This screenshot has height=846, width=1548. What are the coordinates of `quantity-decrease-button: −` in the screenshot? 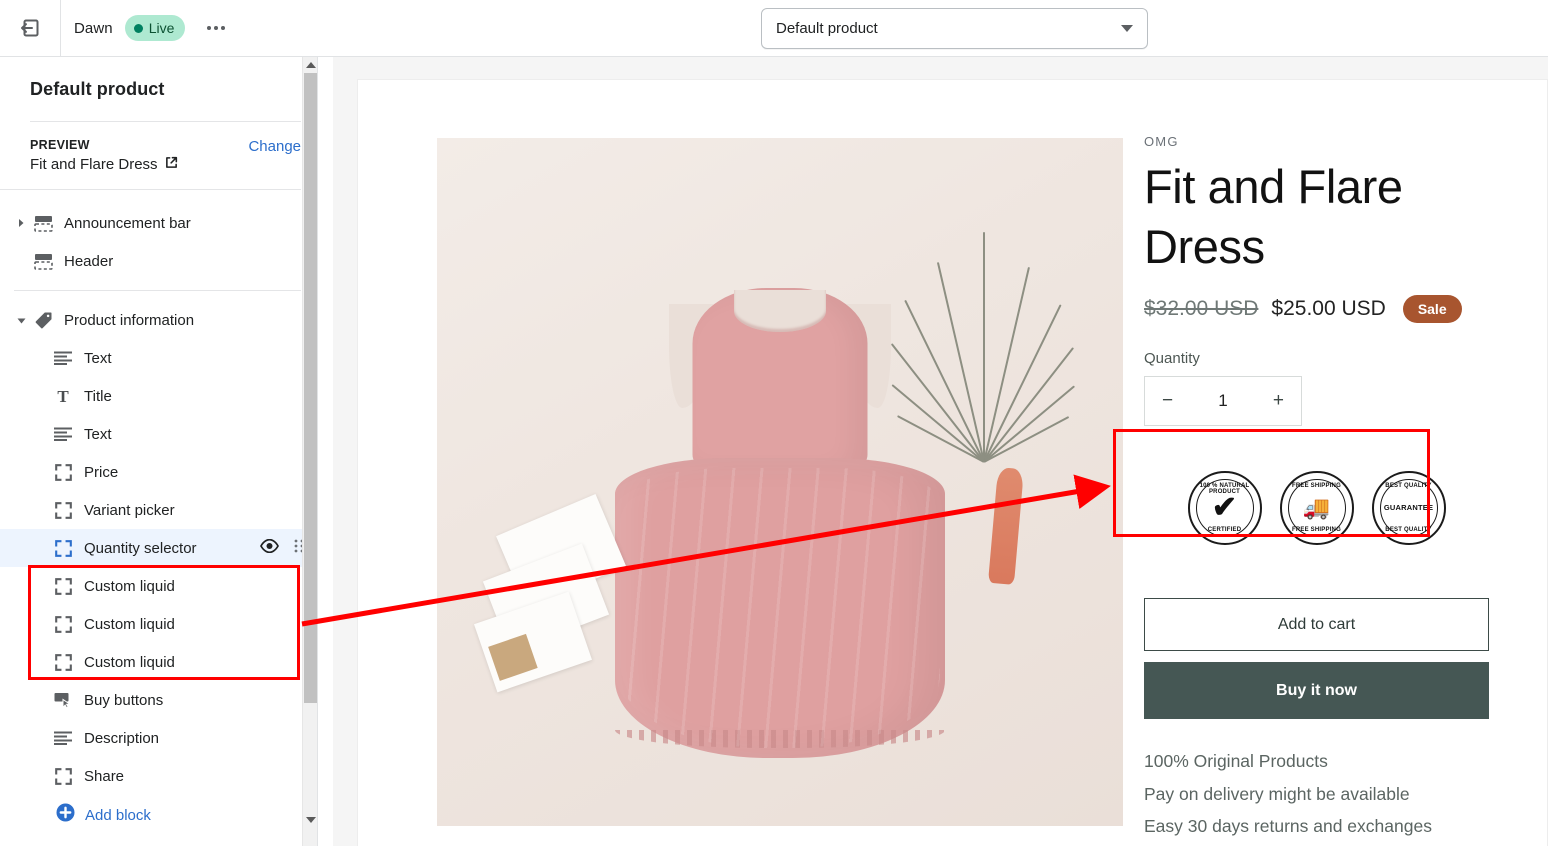 It's located at (1167, 401).